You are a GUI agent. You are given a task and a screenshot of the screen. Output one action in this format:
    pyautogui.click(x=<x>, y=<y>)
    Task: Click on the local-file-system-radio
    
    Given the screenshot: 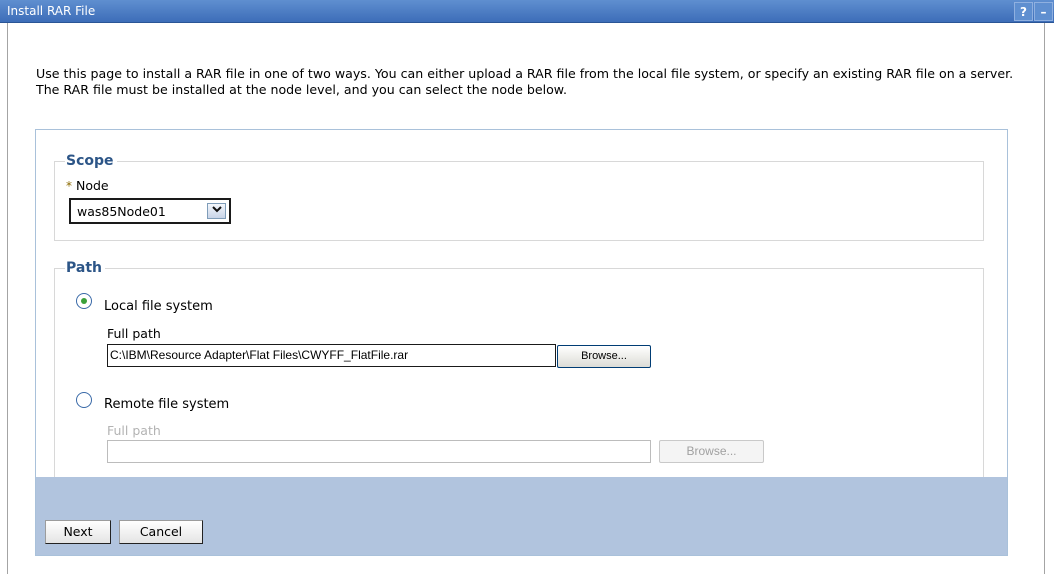 What is the action you would take?
    pyautogui.click(x=84, y=301)
    